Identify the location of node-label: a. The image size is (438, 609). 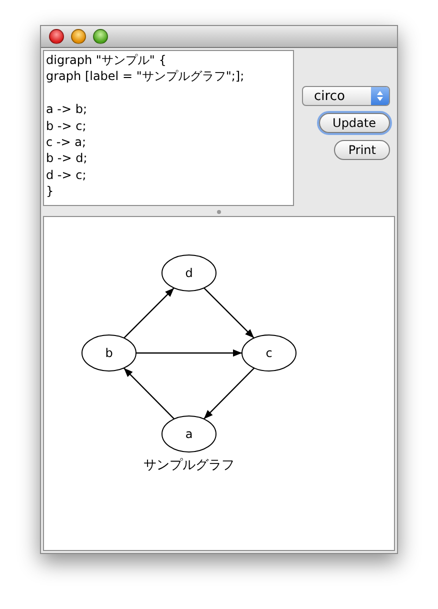
(189, 434).